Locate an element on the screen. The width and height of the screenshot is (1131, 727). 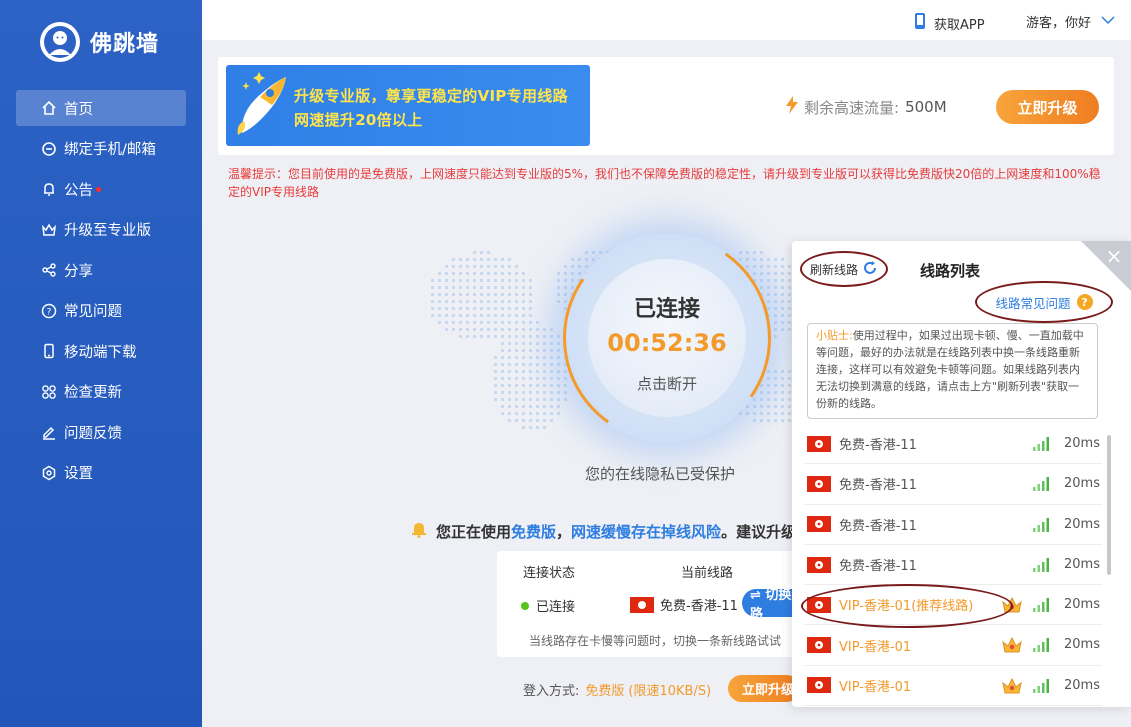
refresh-label: 刷新线路 is located at coordinates (833, 269).